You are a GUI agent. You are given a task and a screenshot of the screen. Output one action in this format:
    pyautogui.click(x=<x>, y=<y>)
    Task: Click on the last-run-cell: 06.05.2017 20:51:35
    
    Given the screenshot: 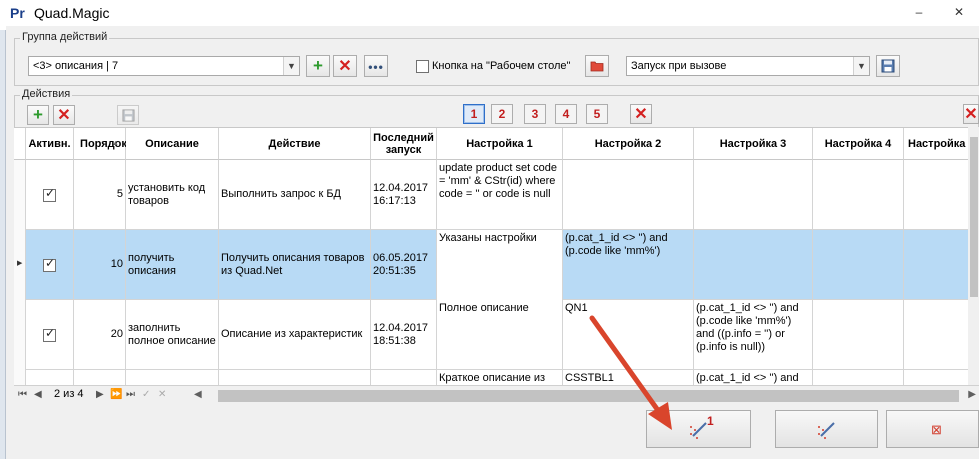 What is the action you would take?
    pyautogui.click(x=404, y=265)
    